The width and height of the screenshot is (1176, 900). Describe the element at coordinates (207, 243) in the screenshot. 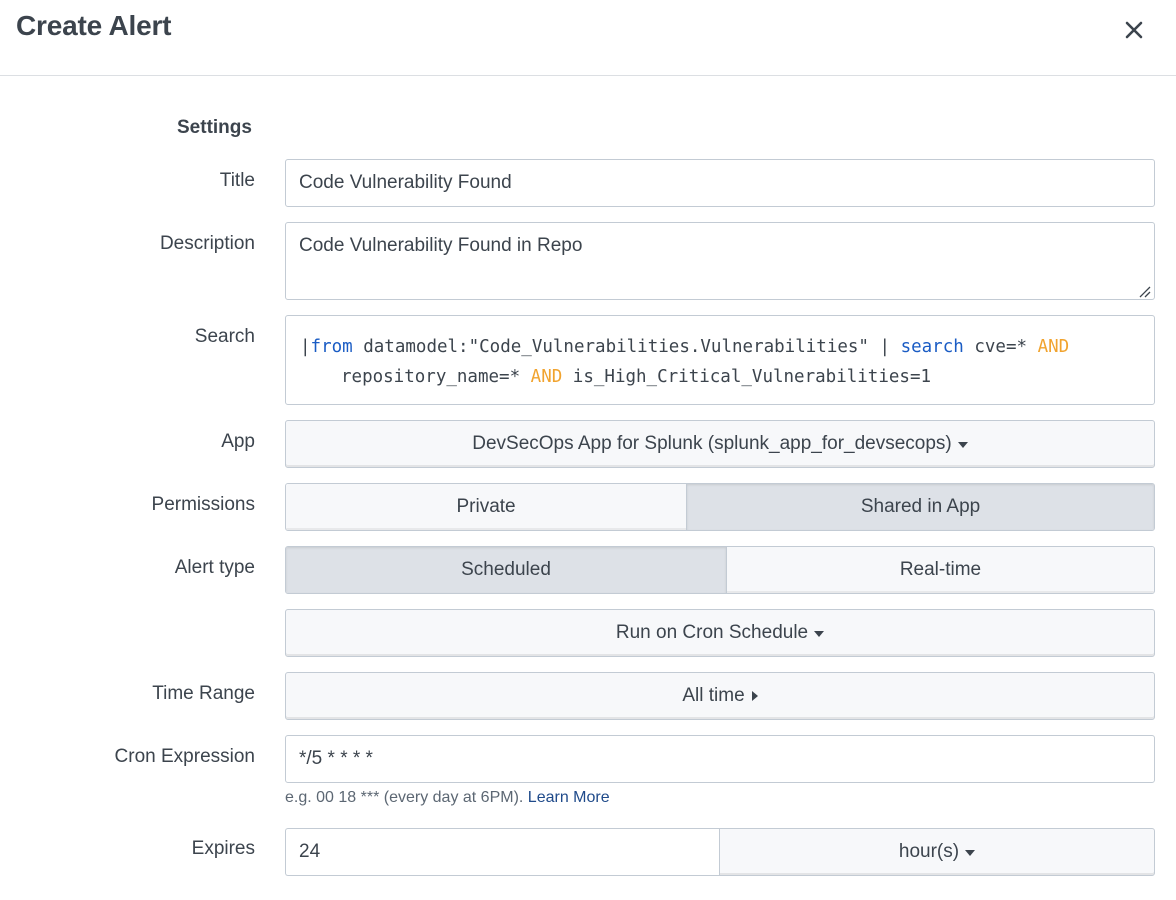

I see `description-label: Description` at that location.